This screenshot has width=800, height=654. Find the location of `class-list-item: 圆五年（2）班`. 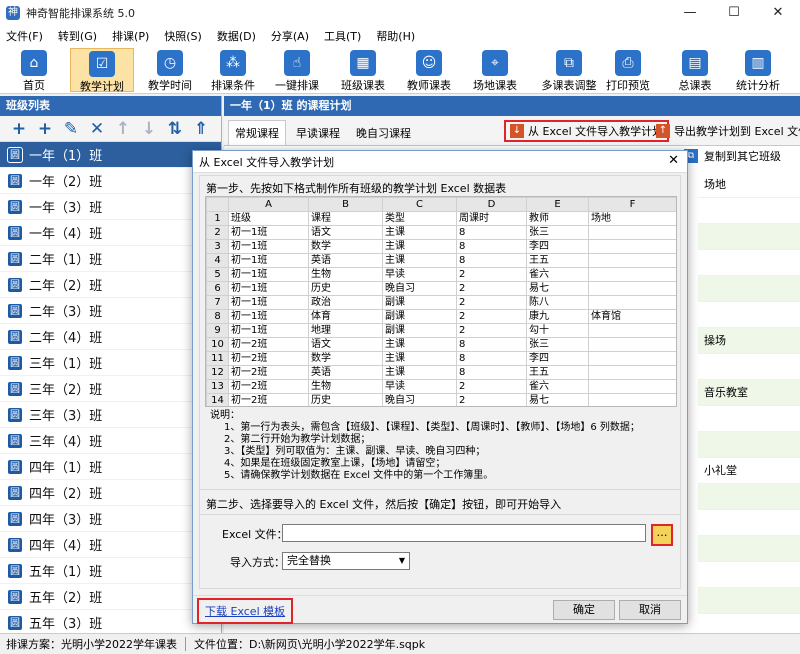

class-list-item: 圆五年（2）班 is located at coordinates (110, 597).